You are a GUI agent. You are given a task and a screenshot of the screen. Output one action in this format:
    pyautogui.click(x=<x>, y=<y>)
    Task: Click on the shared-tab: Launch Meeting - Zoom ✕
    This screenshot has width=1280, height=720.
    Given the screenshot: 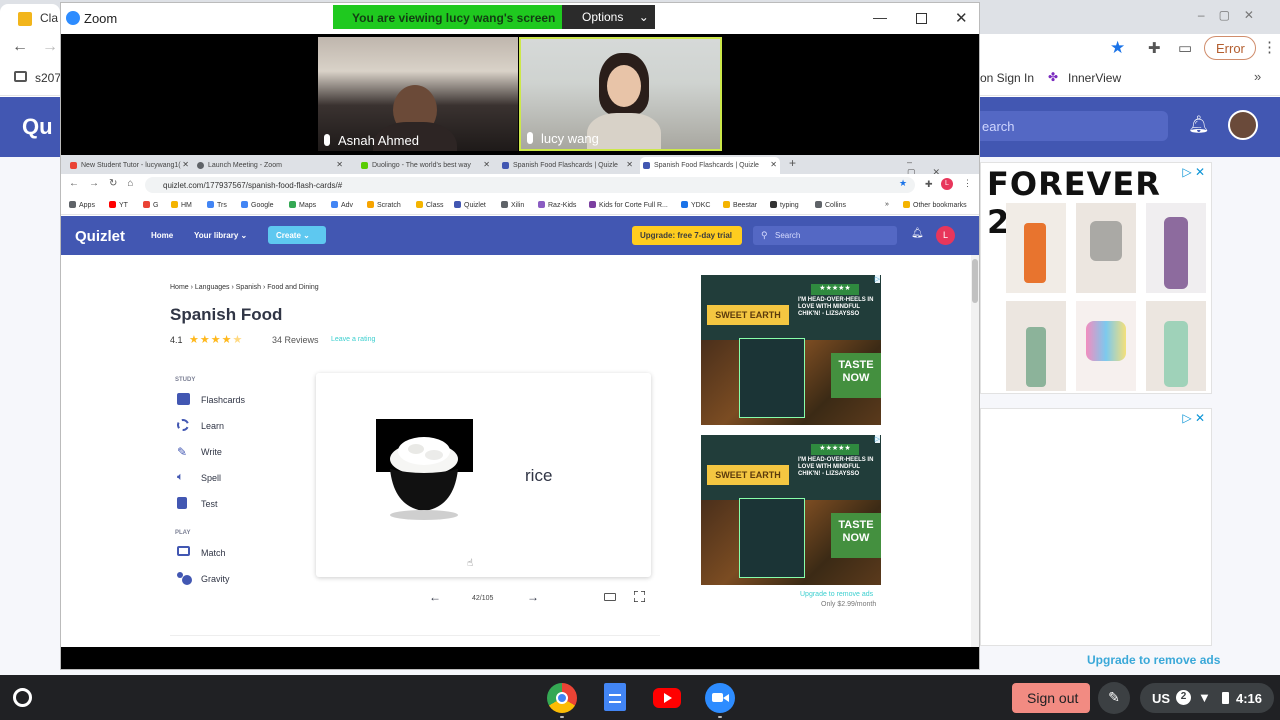 What is the action you would take?
    pyautogui.click(x=270, y=165)
    